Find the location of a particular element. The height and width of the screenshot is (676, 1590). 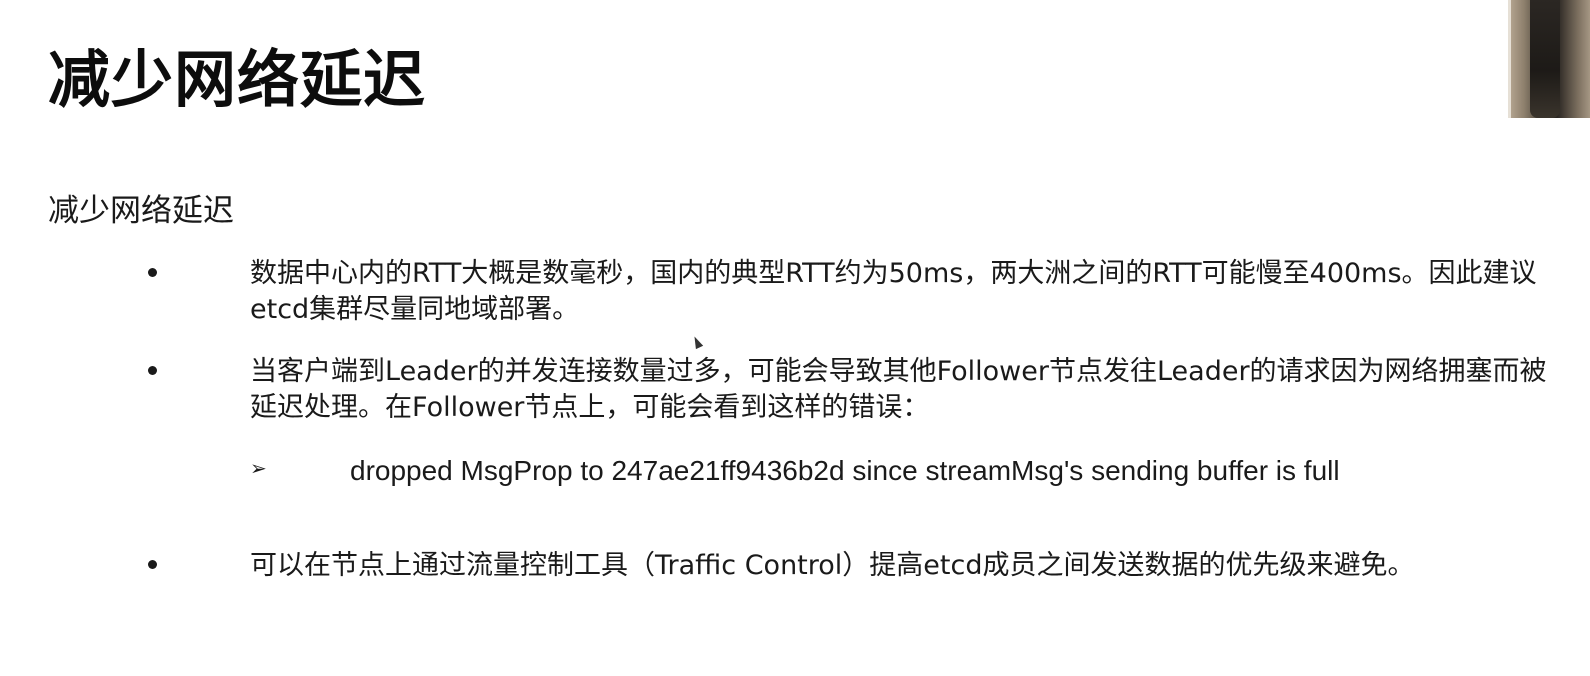

person-silhouette is located at coordinates (1545, 59).